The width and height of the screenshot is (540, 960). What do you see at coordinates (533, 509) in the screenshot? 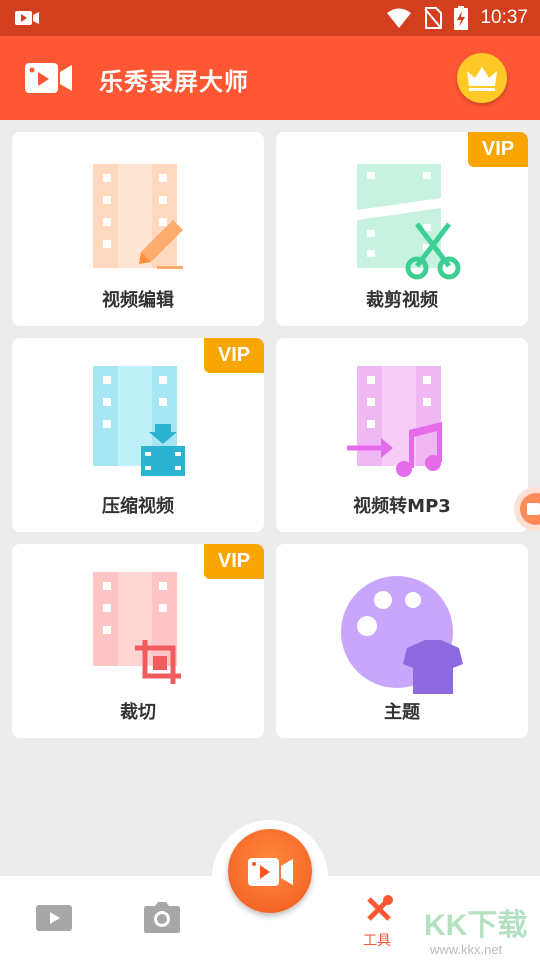
I see `floating-camera-icon` at bounding box center [533, 509].